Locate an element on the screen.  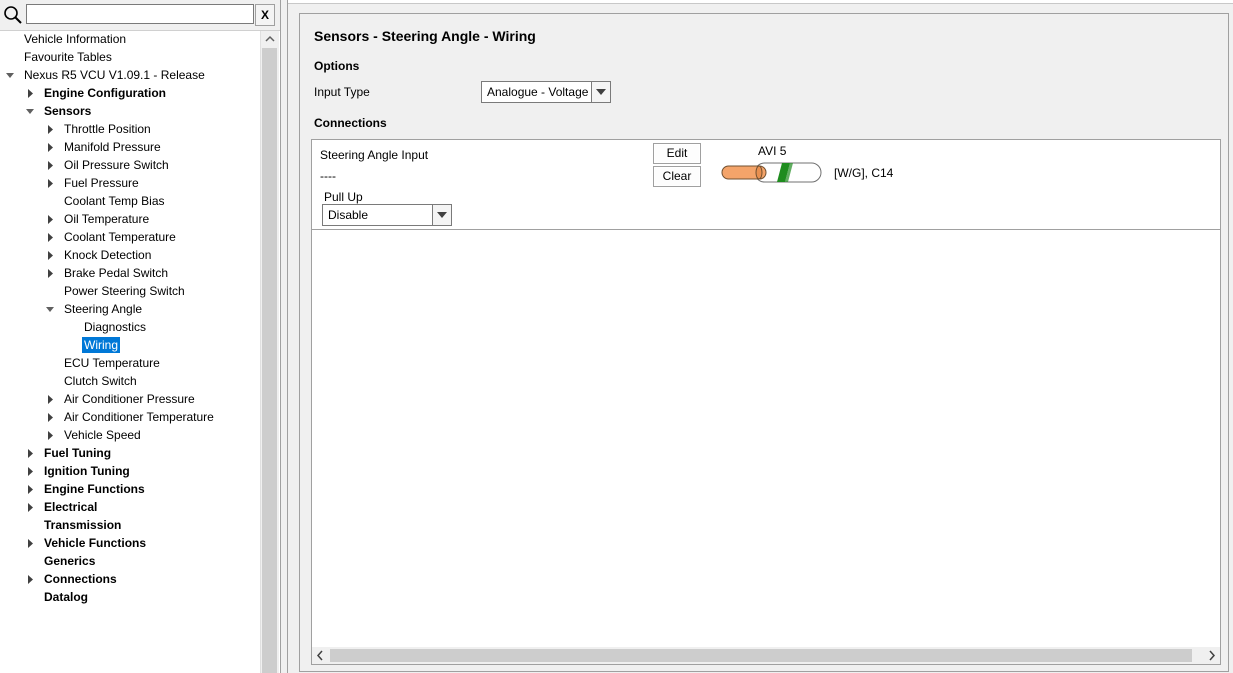
tree-item: Manifold Pressure is located at coordinates (130, 148).